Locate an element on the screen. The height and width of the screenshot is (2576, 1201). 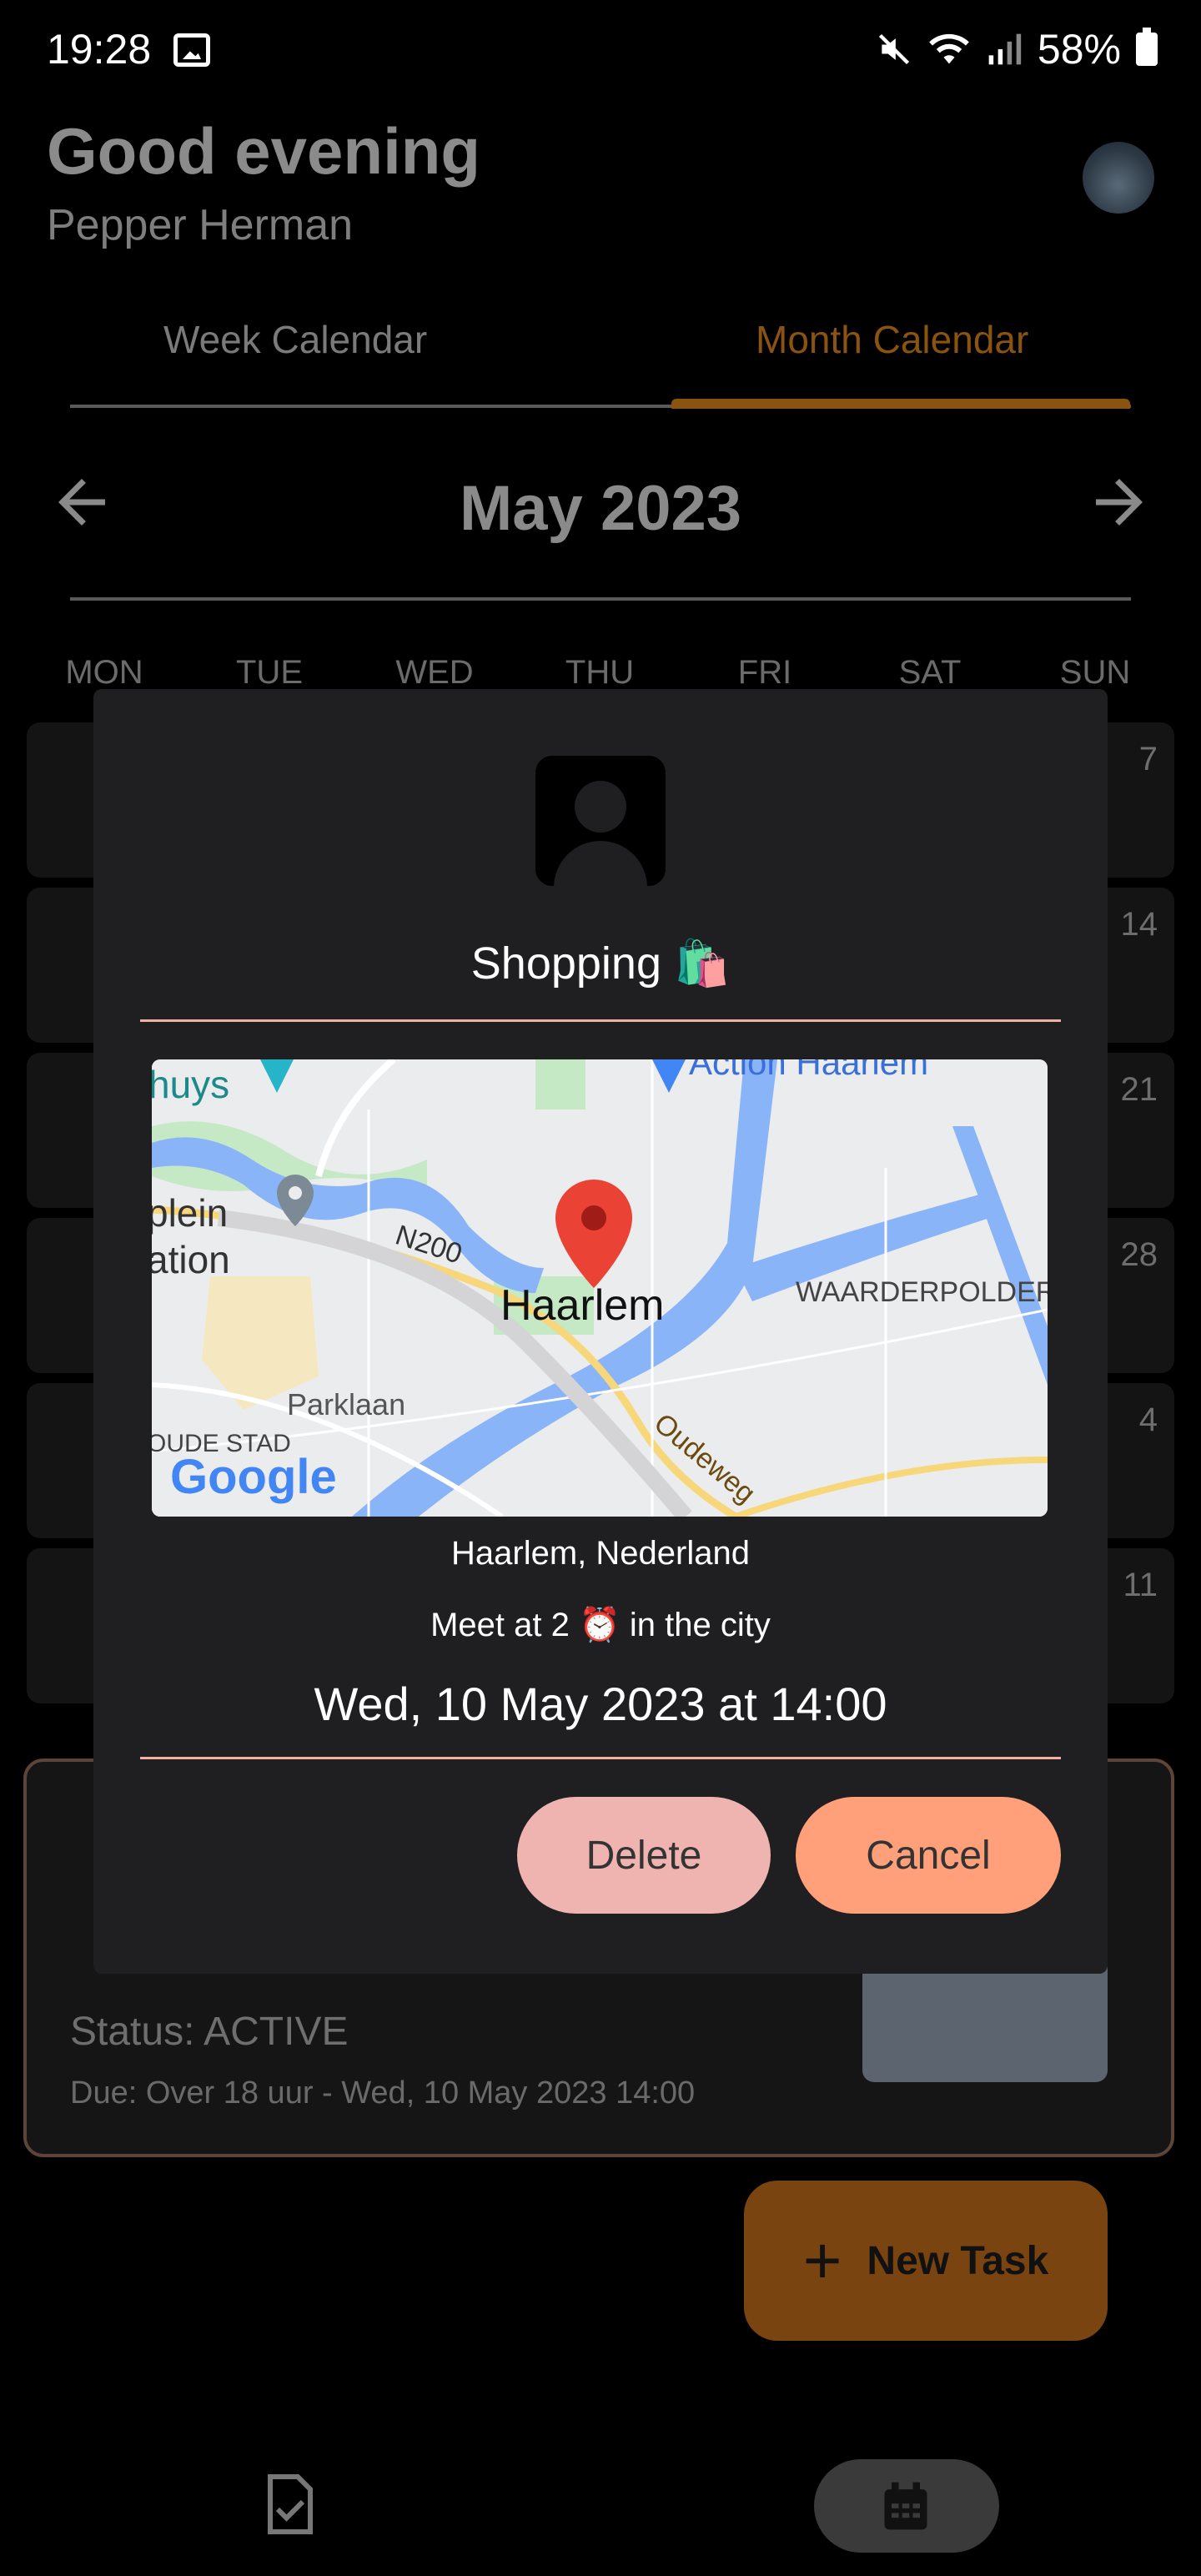
map-label-district1: WAARDERPOLDER is located at coordinates (922, 1292).